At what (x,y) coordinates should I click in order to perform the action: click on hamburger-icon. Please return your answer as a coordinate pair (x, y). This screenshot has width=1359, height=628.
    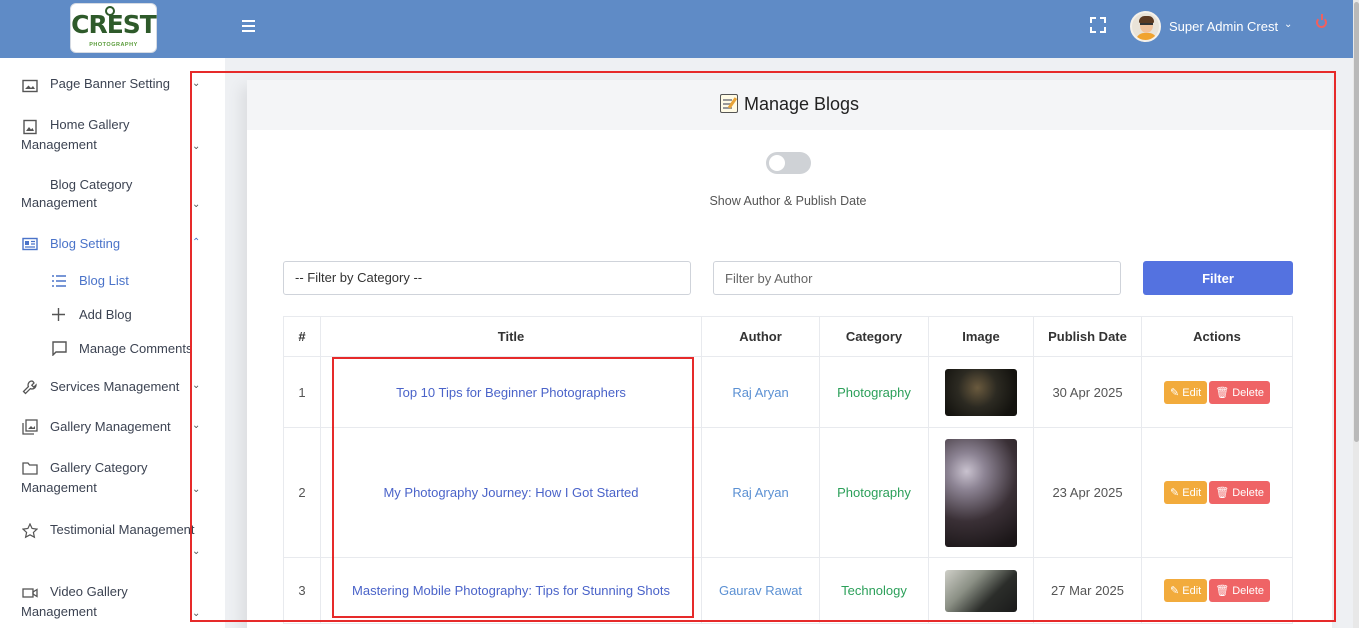
    Looking at the image, I should click on (248, 26).